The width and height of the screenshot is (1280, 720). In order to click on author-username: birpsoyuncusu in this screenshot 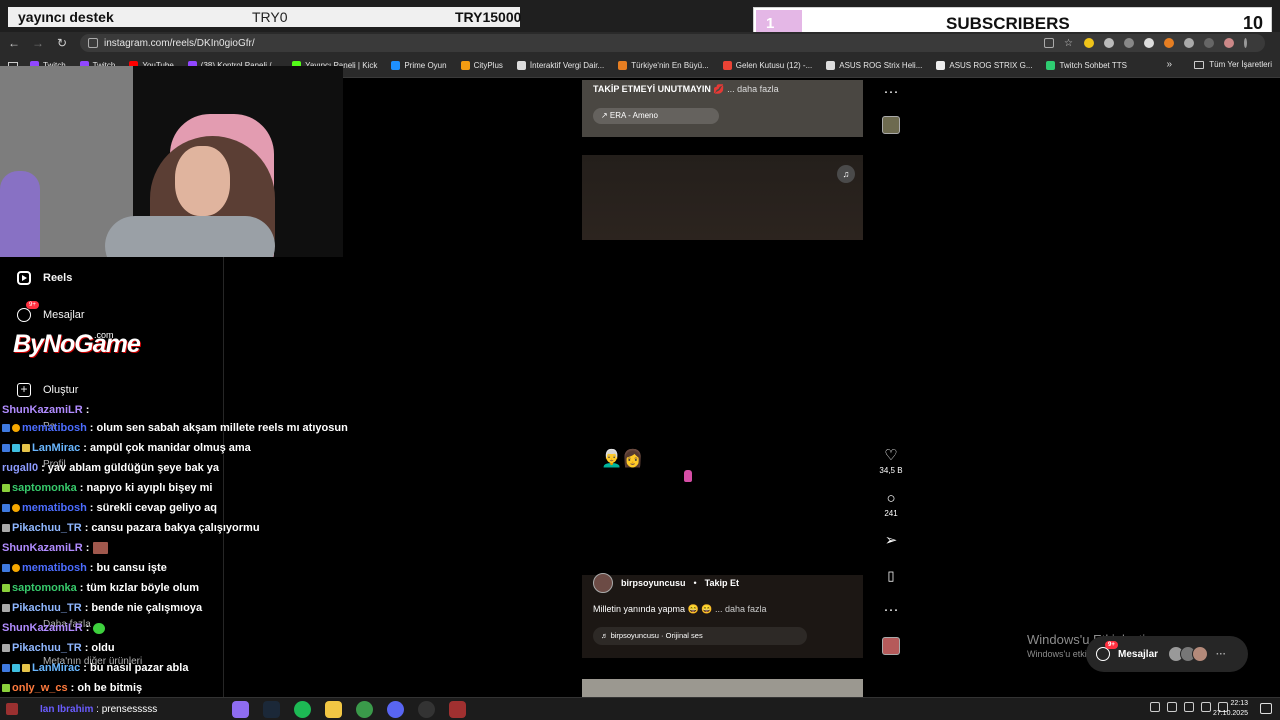, I will do `click(653, 583)`.